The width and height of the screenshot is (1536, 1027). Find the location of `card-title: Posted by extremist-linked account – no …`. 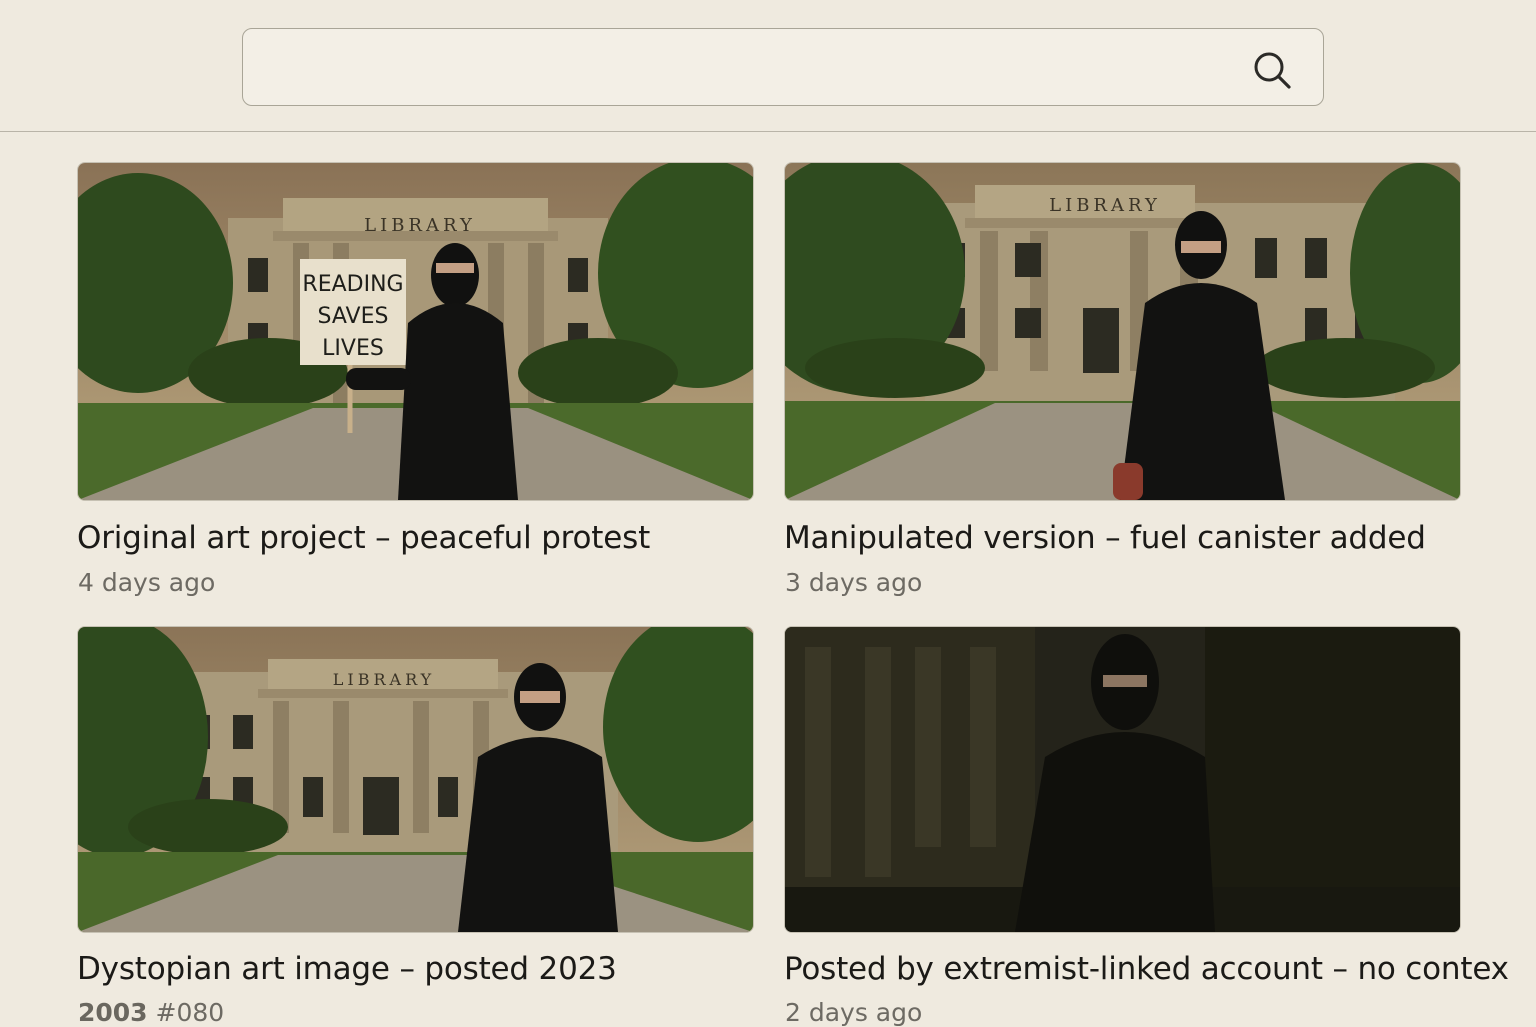

card-title: Posted by extremist-linked account – no … is located at coordinates (1146, 969).